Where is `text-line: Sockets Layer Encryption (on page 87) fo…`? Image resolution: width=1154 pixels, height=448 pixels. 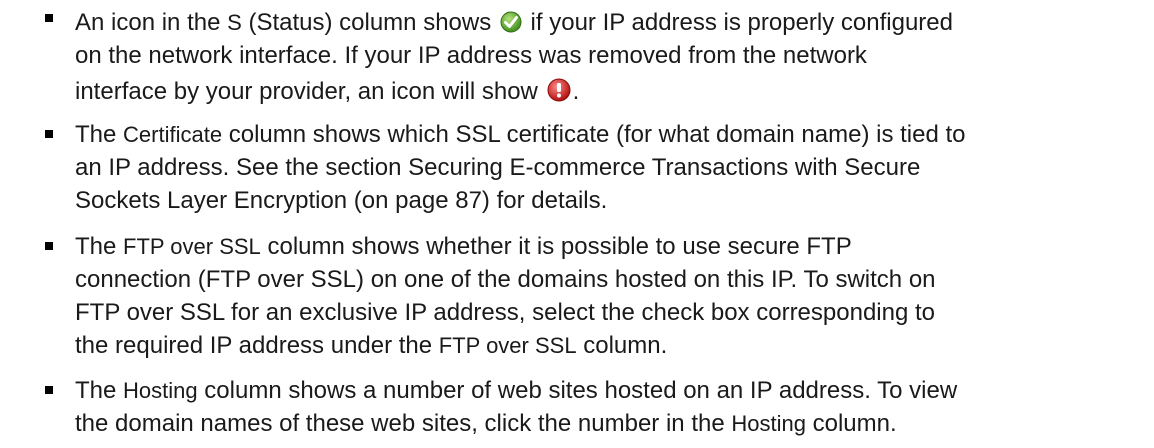 text-line: Sockets Layer Encryption (on page 87) fo… is located at coordinates (341, 200).